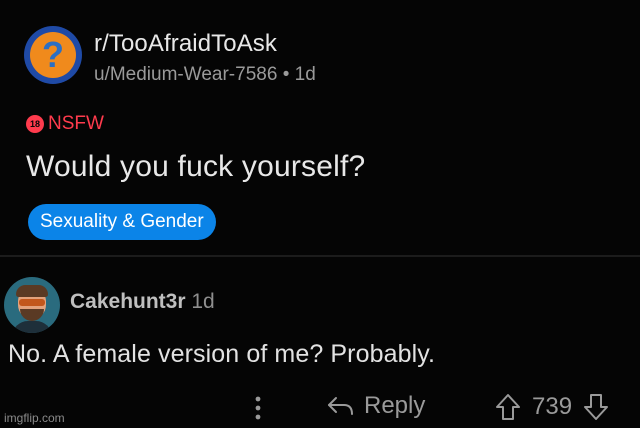 This screenshot has height=428, width=640. Describe the element at coordinates (185, 74) in the screenshot. I see `post-author: u/Medium-Wear-7586` at that location.